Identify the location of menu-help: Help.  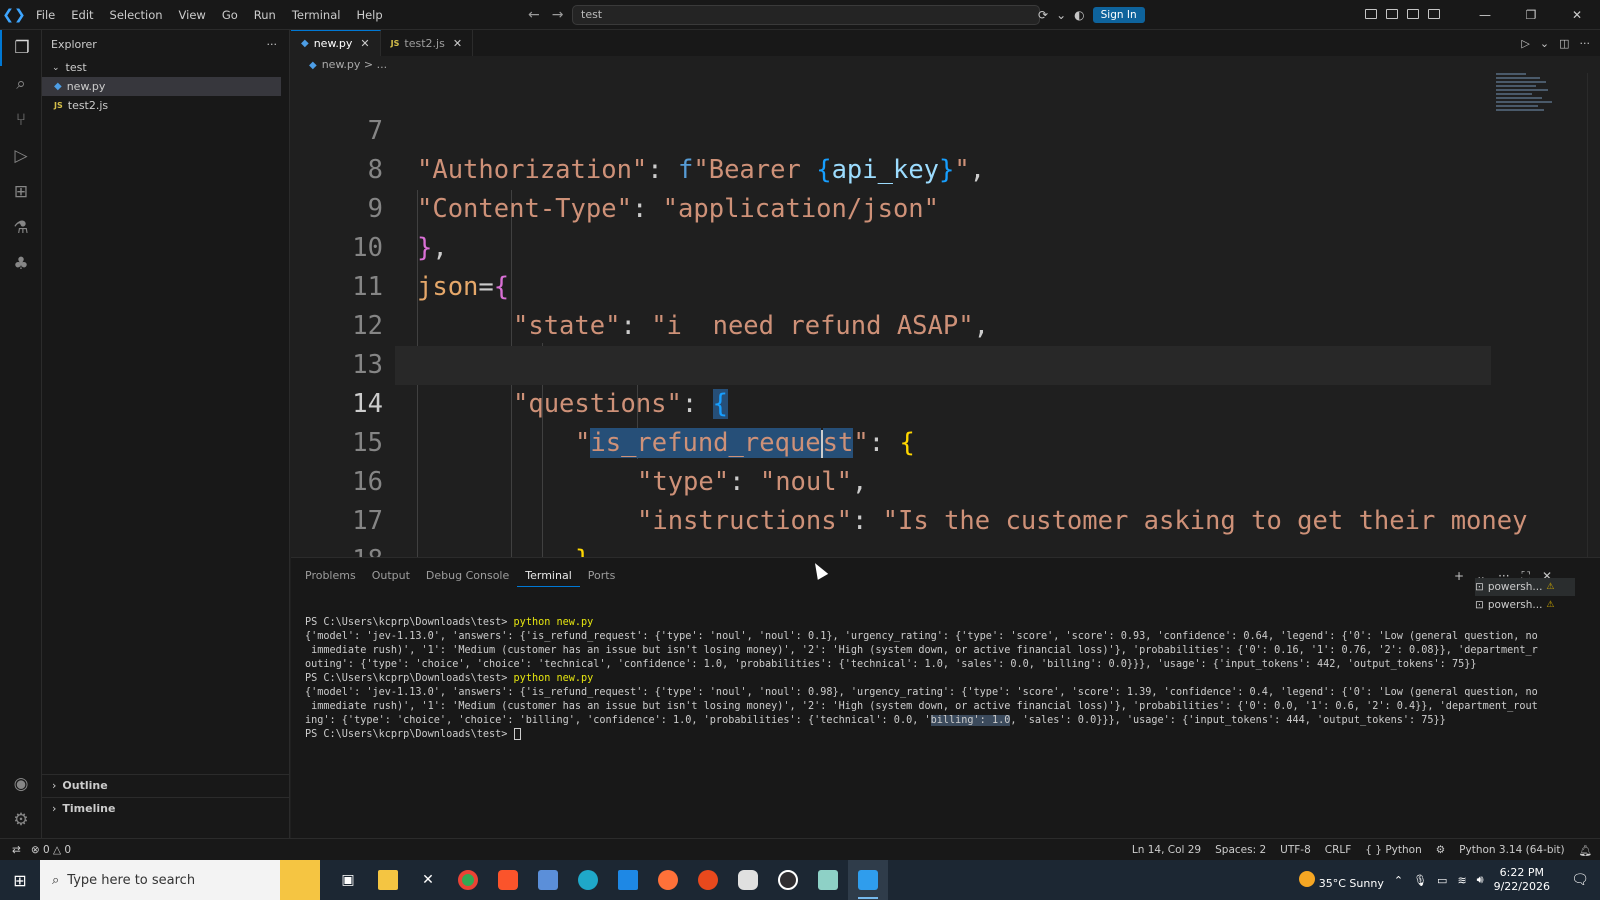
(369, 15).